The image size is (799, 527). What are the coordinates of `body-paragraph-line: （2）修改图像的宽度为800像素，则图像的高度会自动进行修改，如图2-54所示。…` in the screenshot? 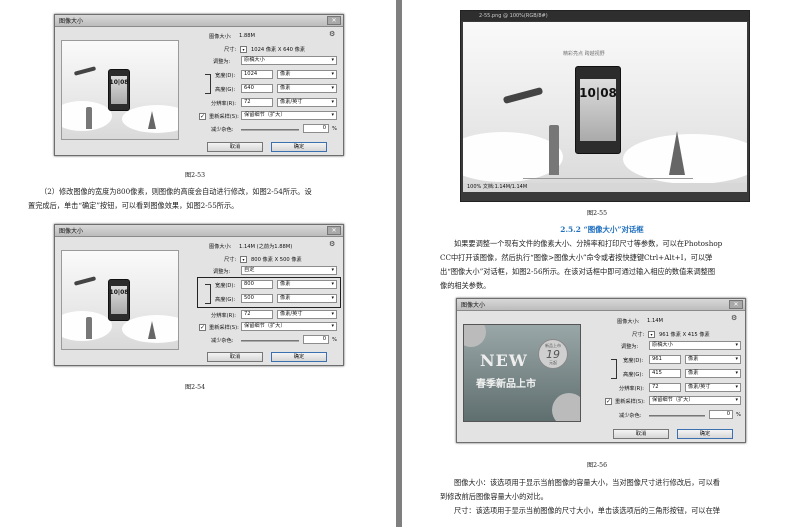 It's located at (176, 191).